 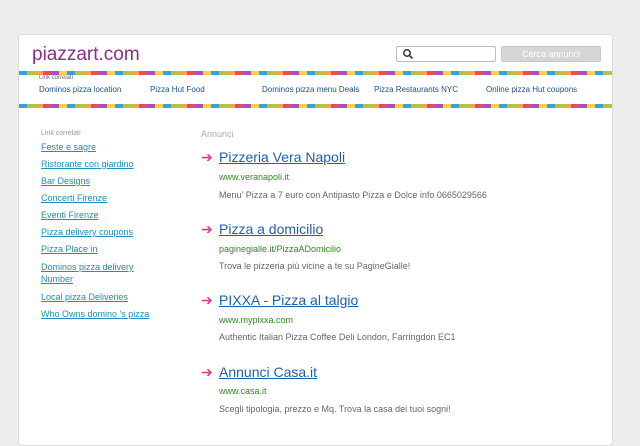 I want to click on ad-title: PIXXA - Pizza al talgio, so click(x=288, y=300).